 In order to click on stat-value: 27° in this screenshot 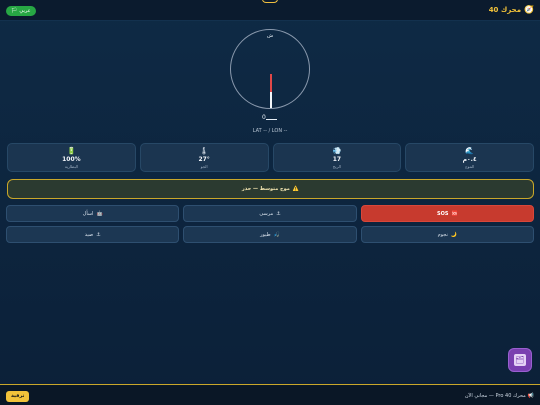, I will do `click(204, 159)`.